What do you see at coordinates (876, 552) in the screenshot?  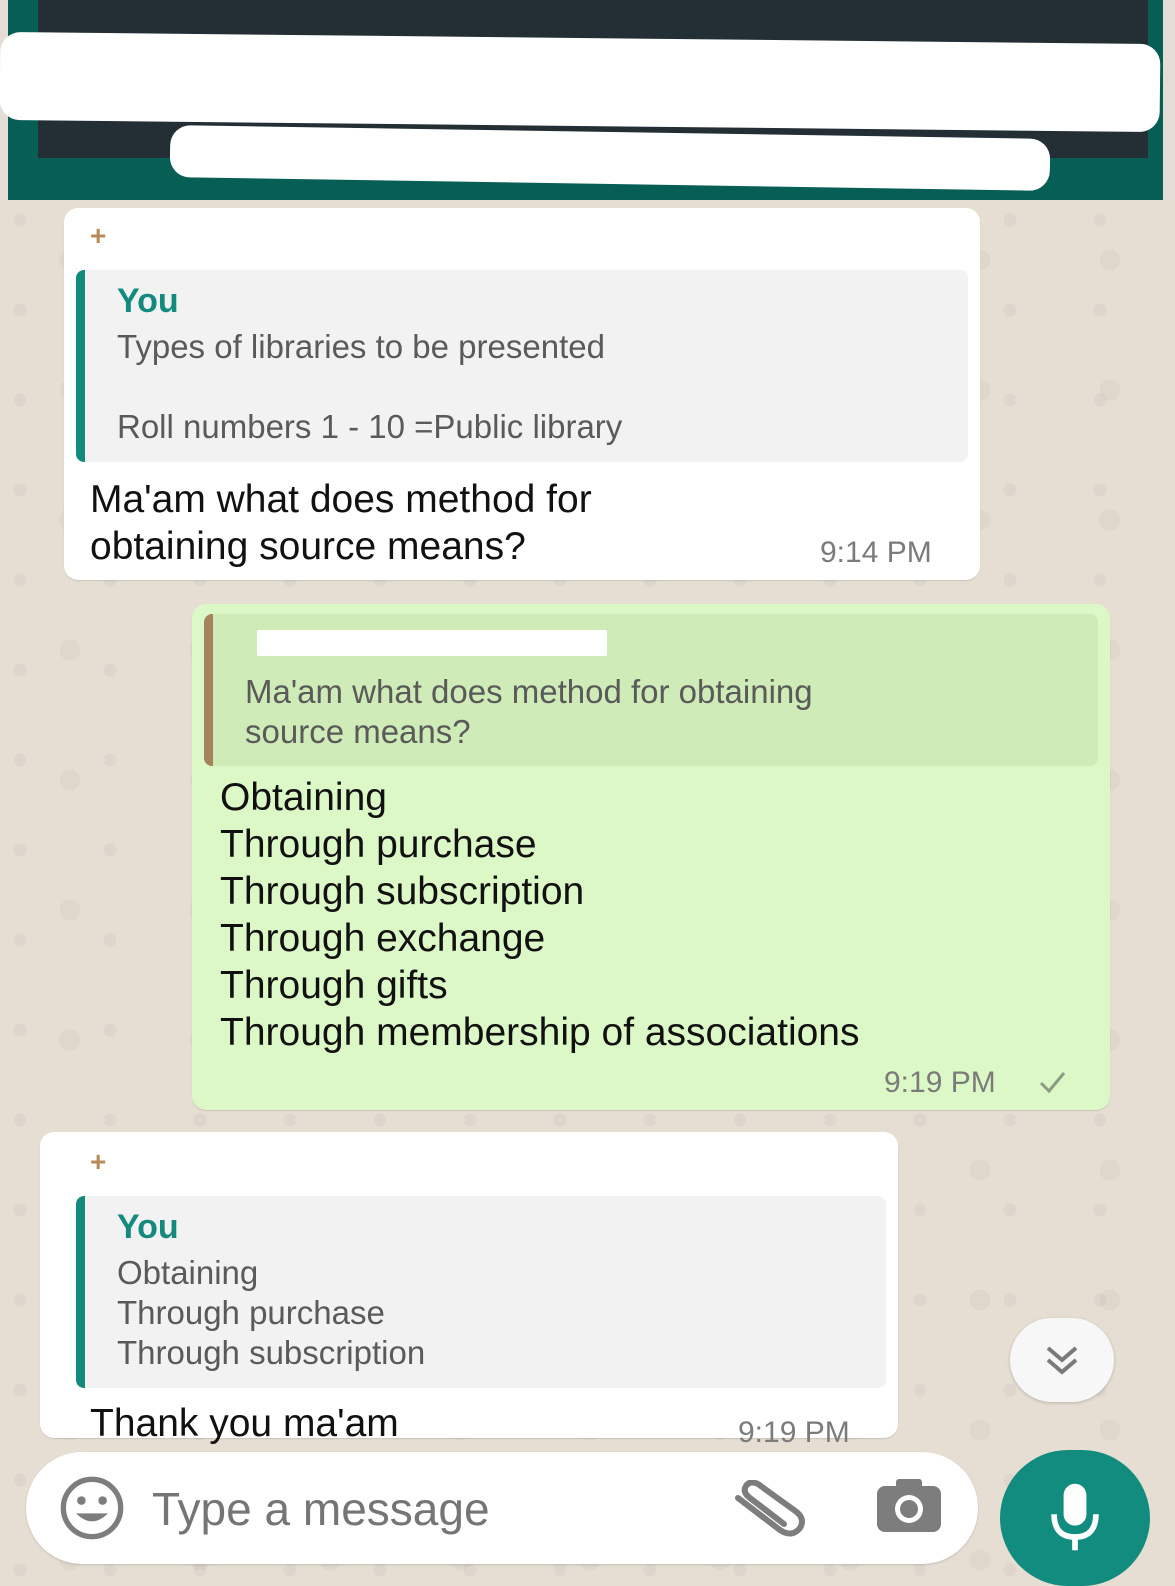 I see `message-time: 9:14 PM` at bounding box center [876, 552].